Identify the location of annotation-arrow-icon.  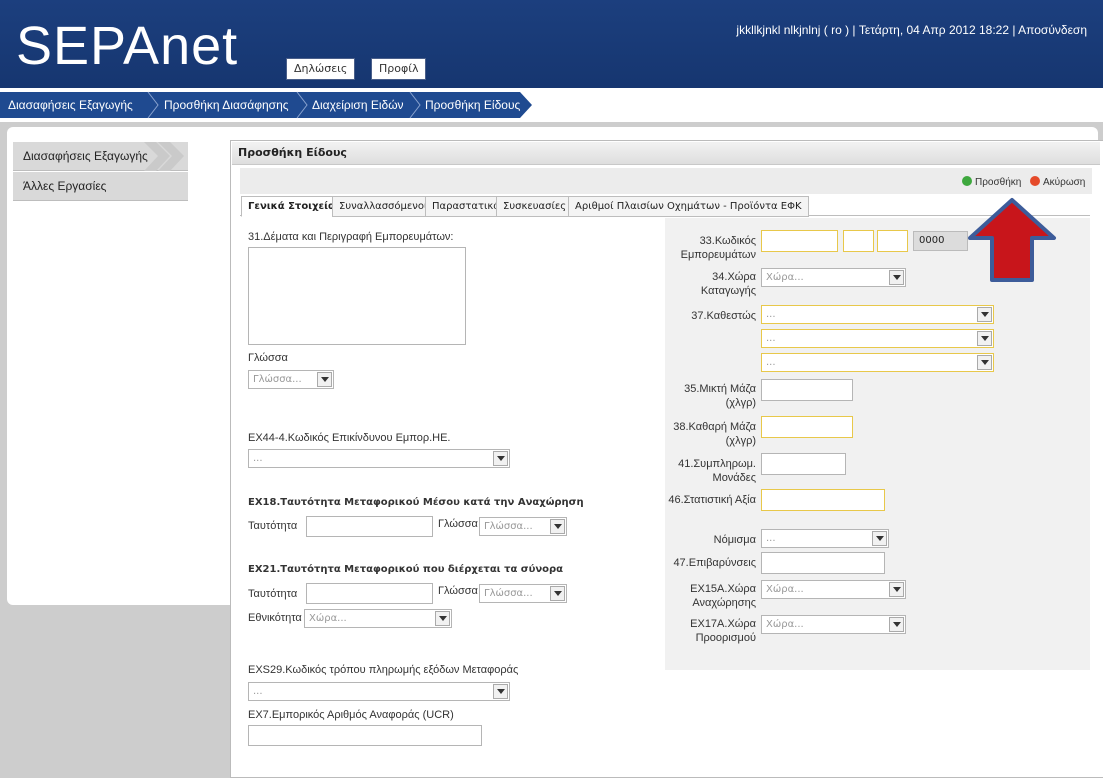
(1012, 240).